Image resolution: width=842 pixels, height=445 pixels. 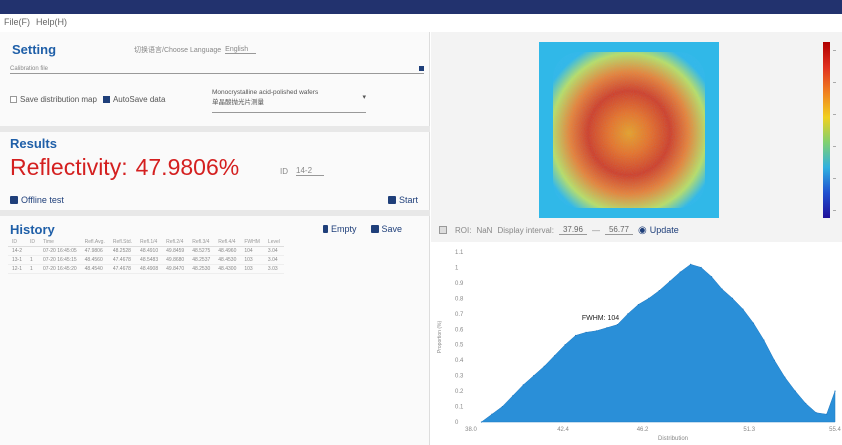 I want to click on save-button: Save, so click(x=386, y=229).